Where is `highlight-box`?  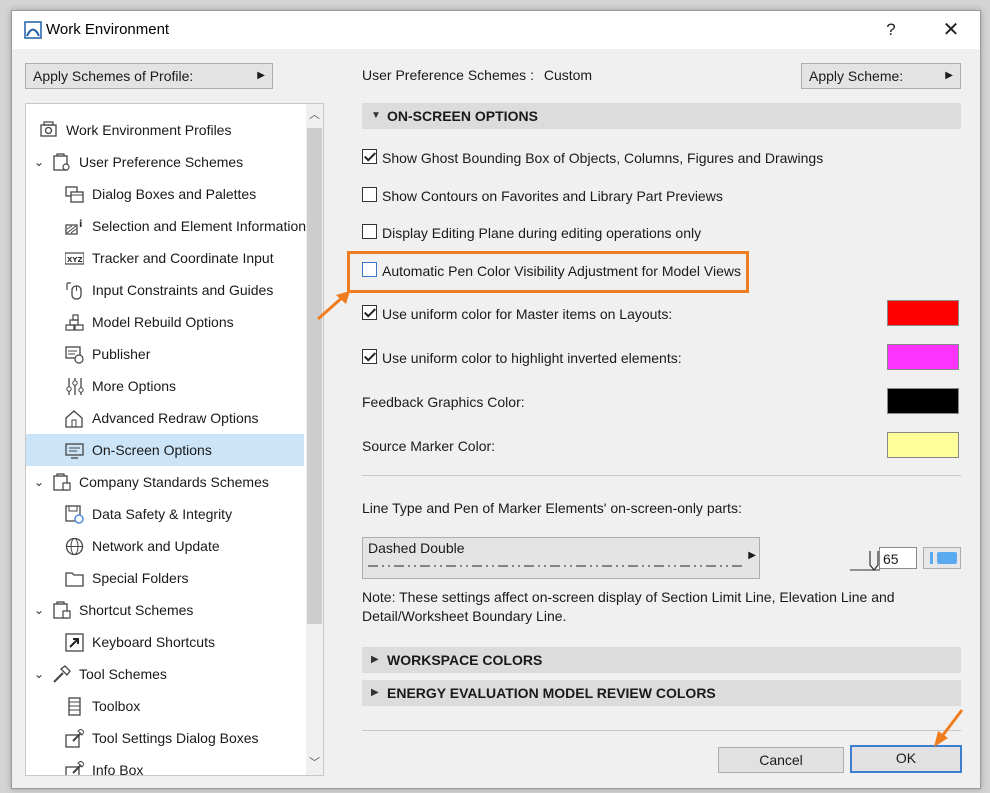 highlight-box is located at coordinates (548, 272).